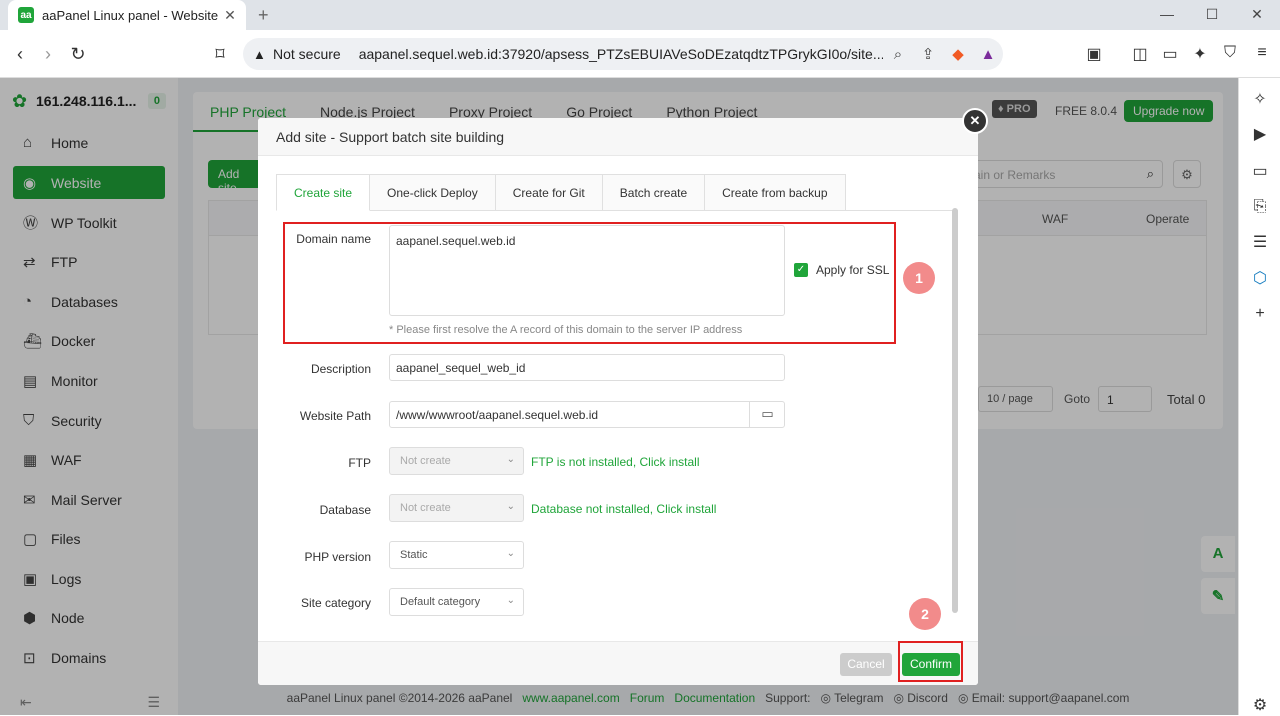 The width and height of the screenshot is (1280, 716). What do you see at coordinates (230, 15) in the screenshot?
I see `close-tab-icon: ✕` at bounding box center [230, 15].